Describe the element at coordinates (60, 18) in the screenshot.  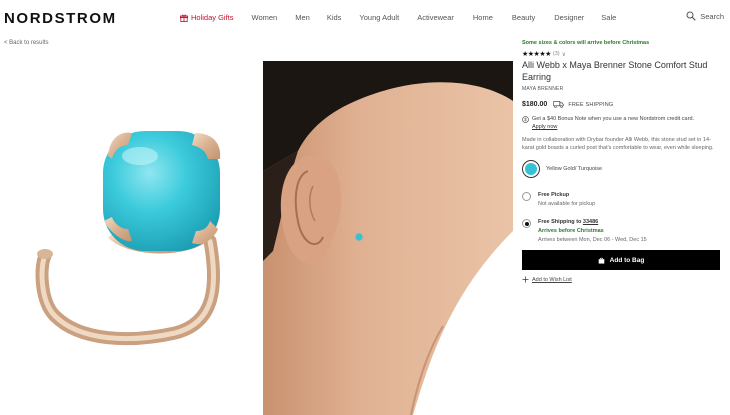
I see `nordstrom-logo: NORDSTROM` at that location.